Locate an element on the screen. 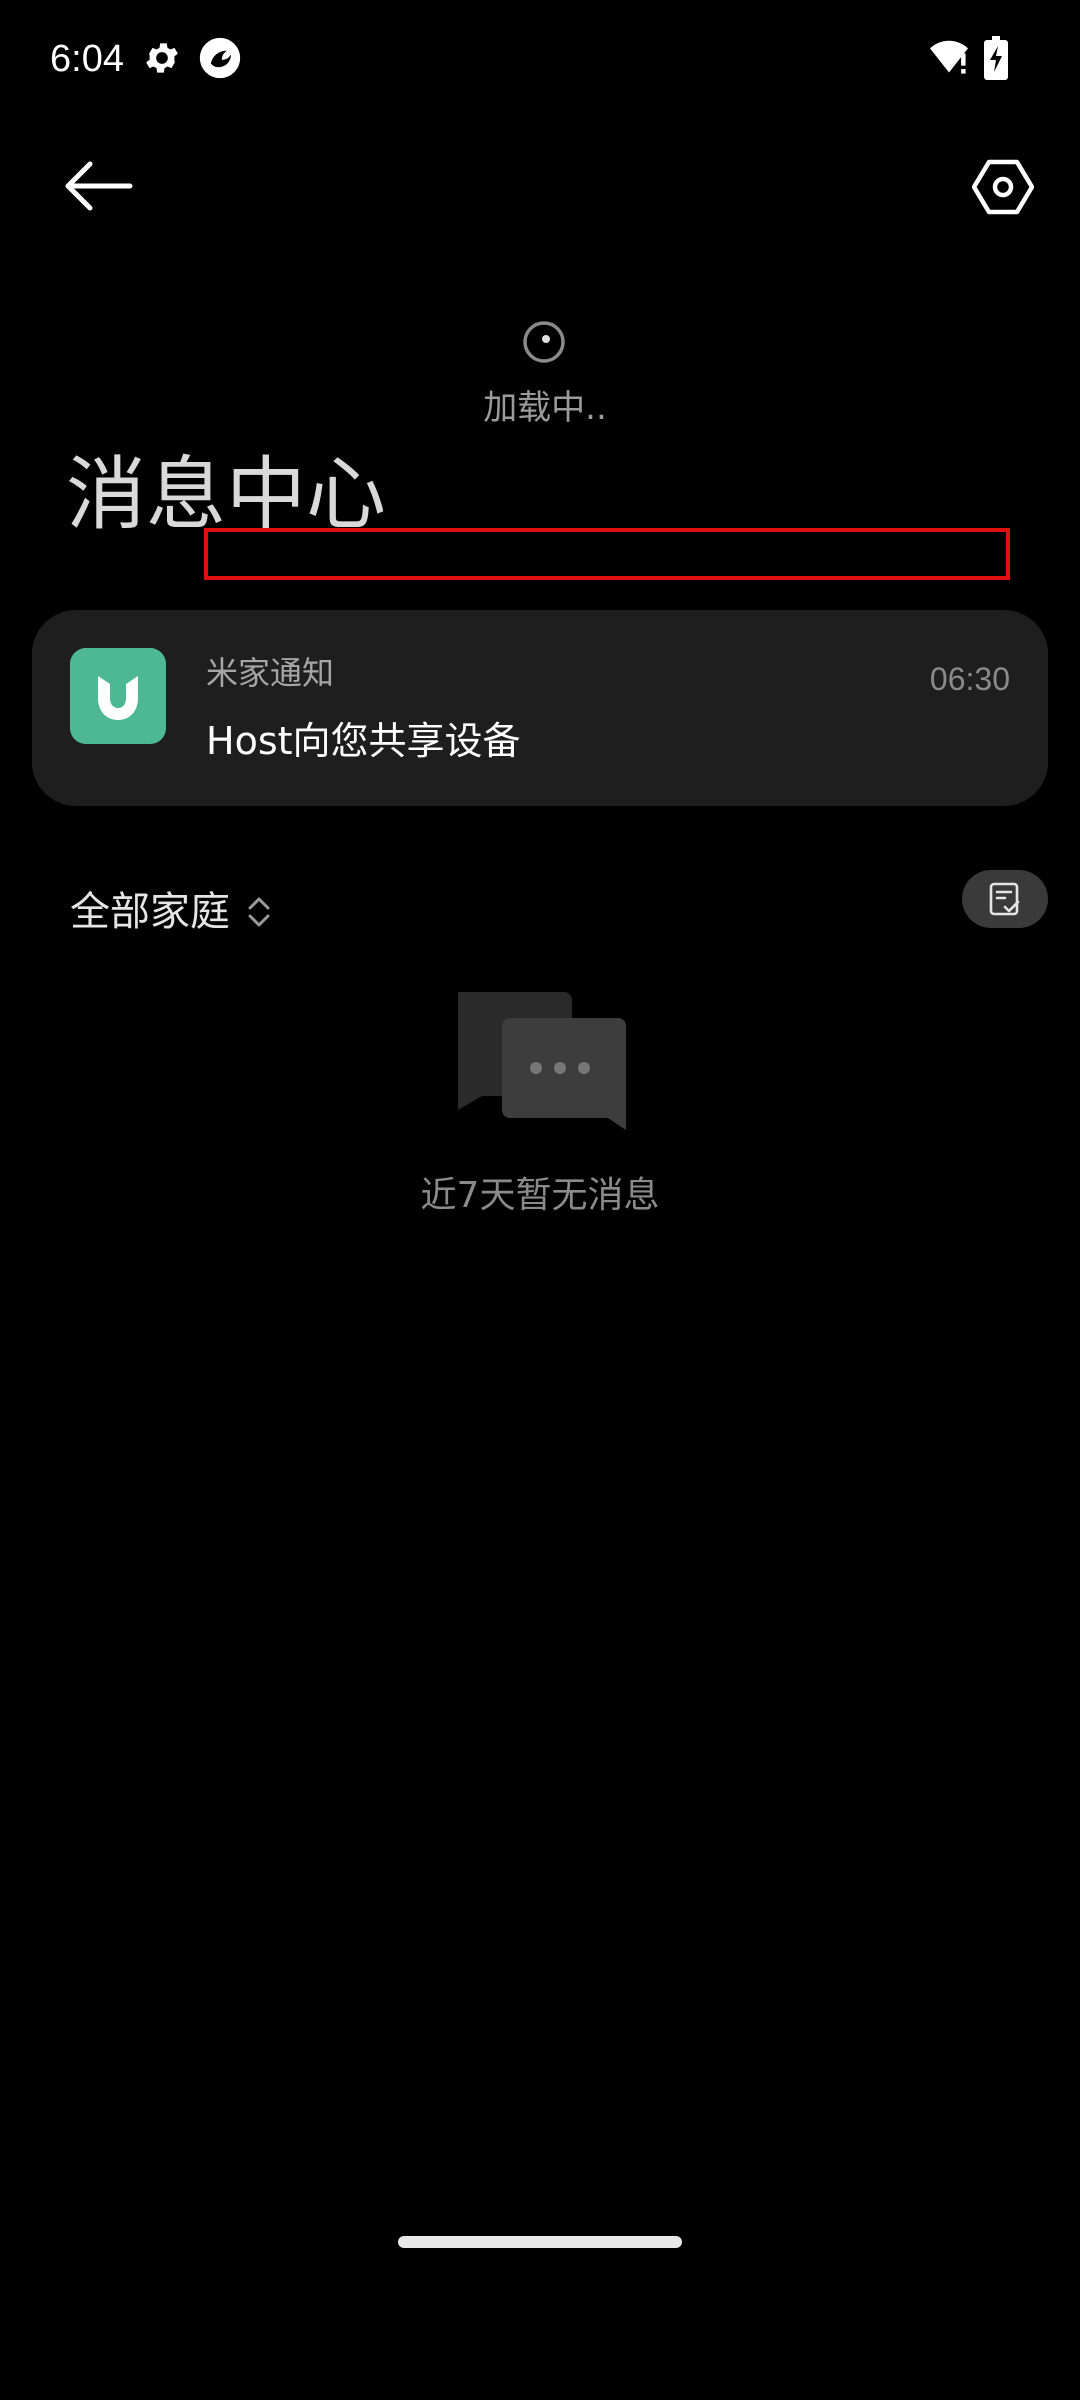 The image size is (1080, 2400). chat-bubbles-icon is located at coordinates (542, 1061).